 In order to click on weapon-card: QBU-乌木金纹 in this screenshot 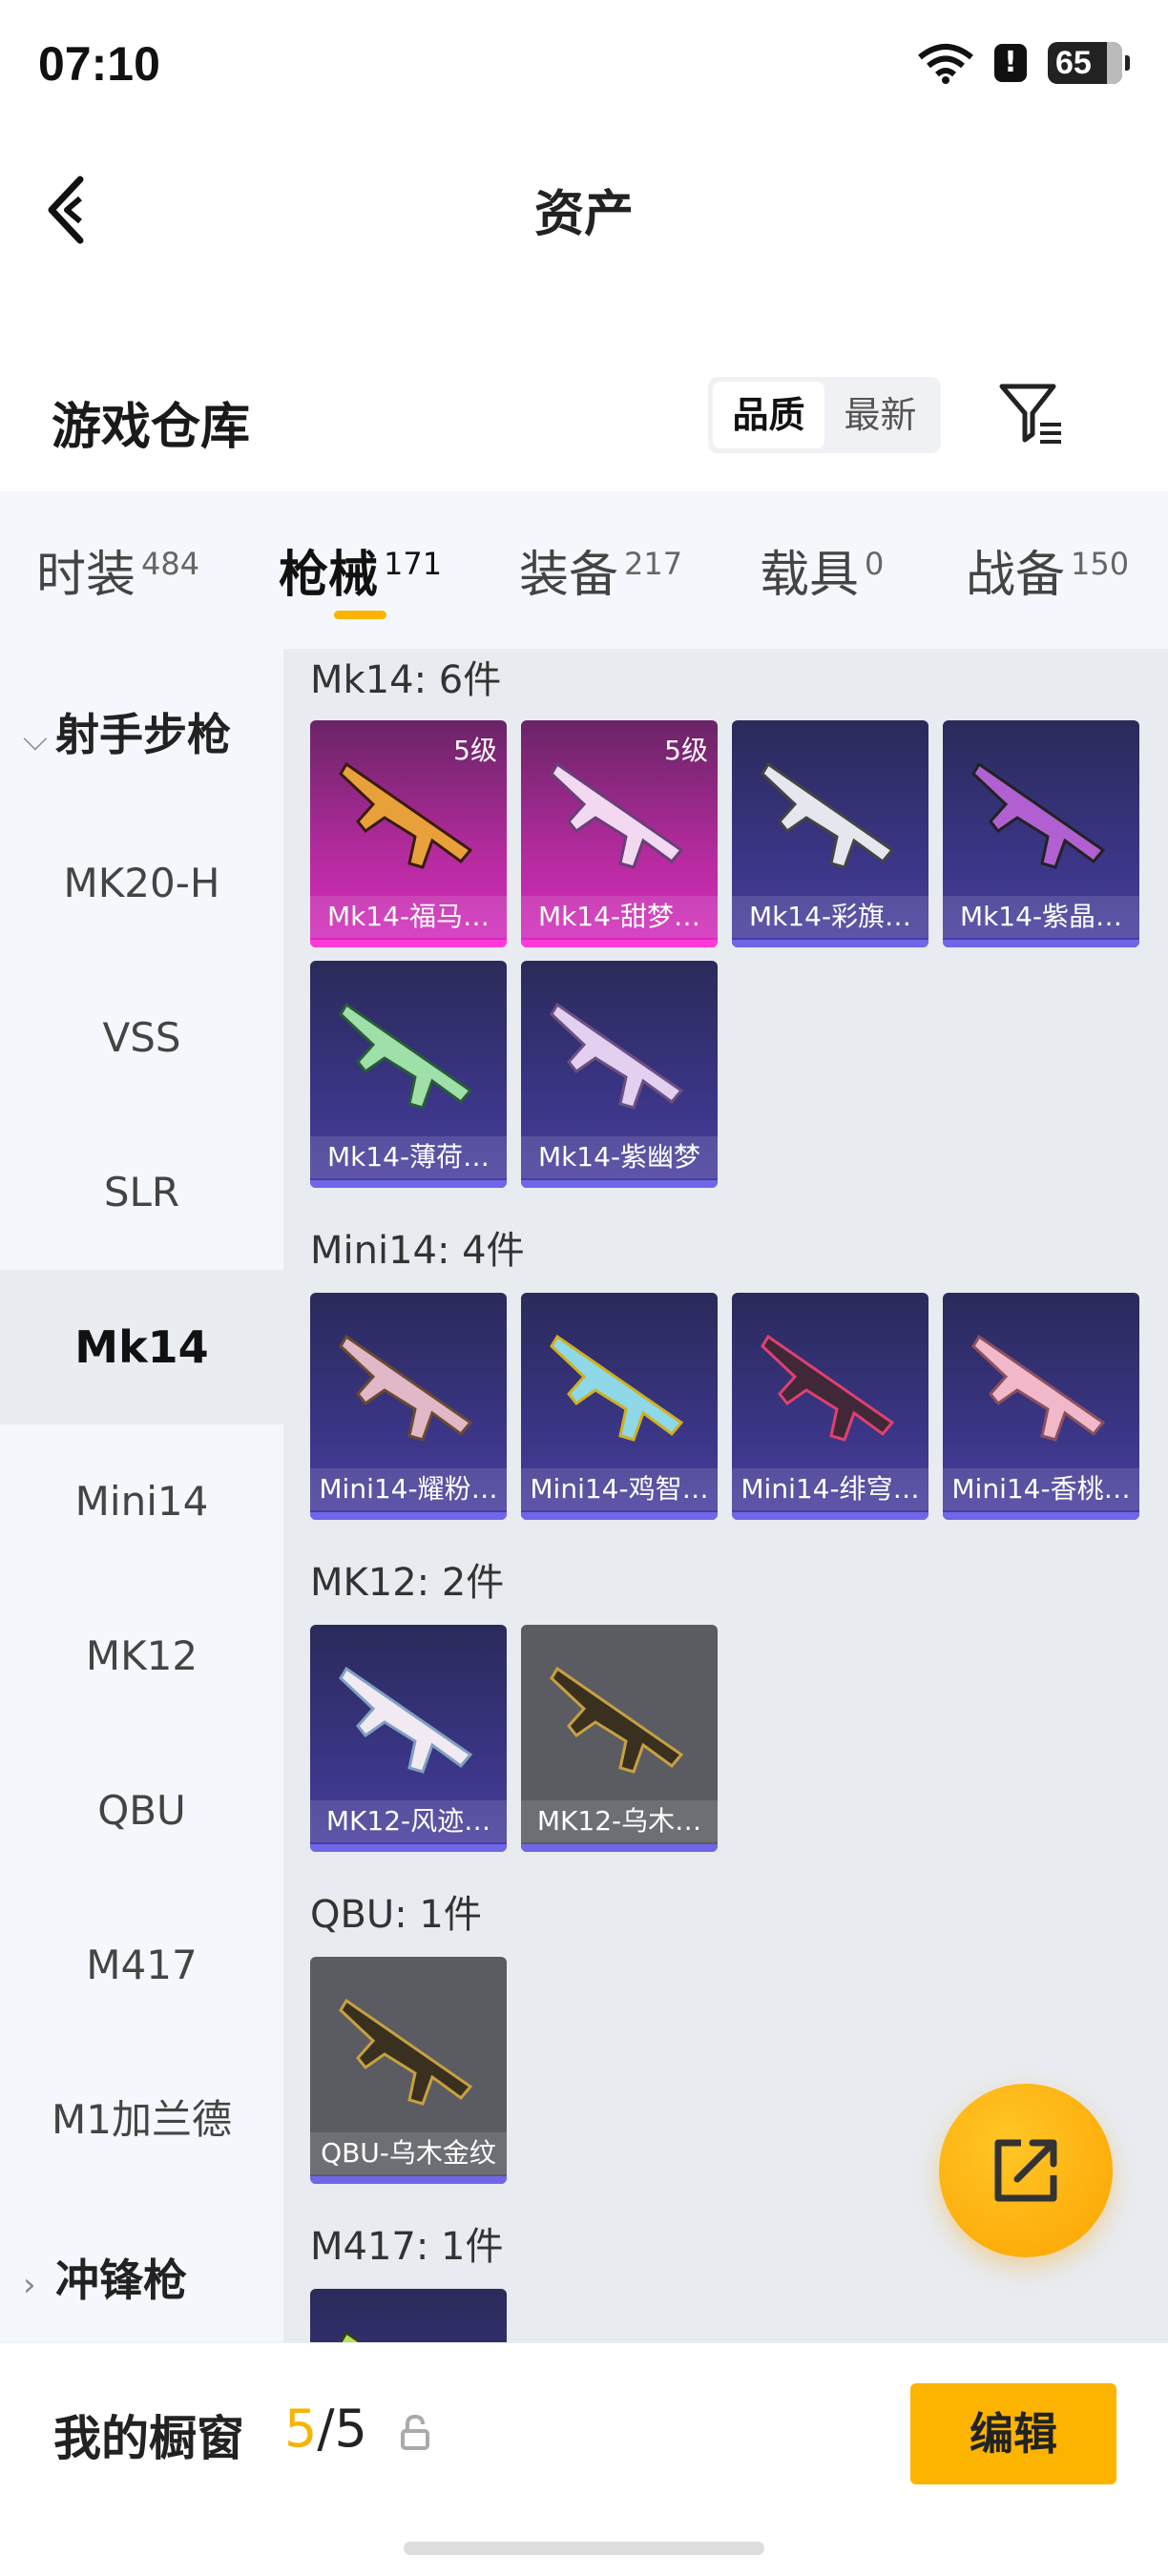, I will do `click(408, 2070)`.